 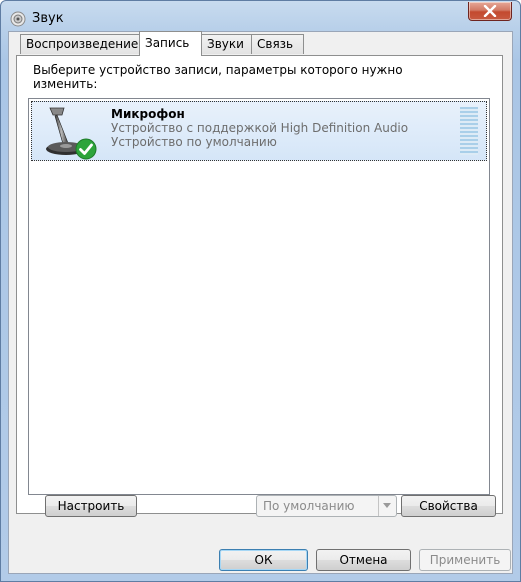 What do you see at coordinates (148, 114) in the screenshot?
I see `device-name: Микрофон` at bounding box center [148, 114].